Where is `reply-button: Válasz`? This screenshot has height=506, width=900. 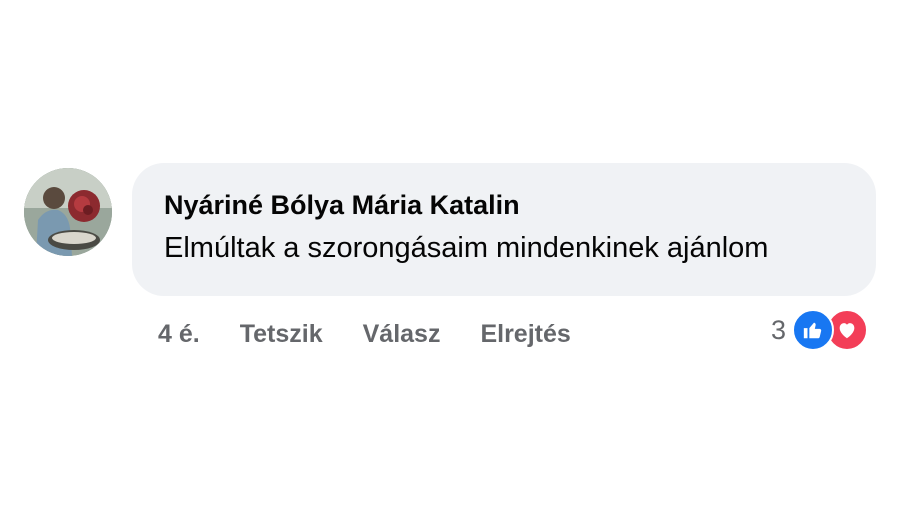
reply-button: Válasz is located at coordinates (402, 334).